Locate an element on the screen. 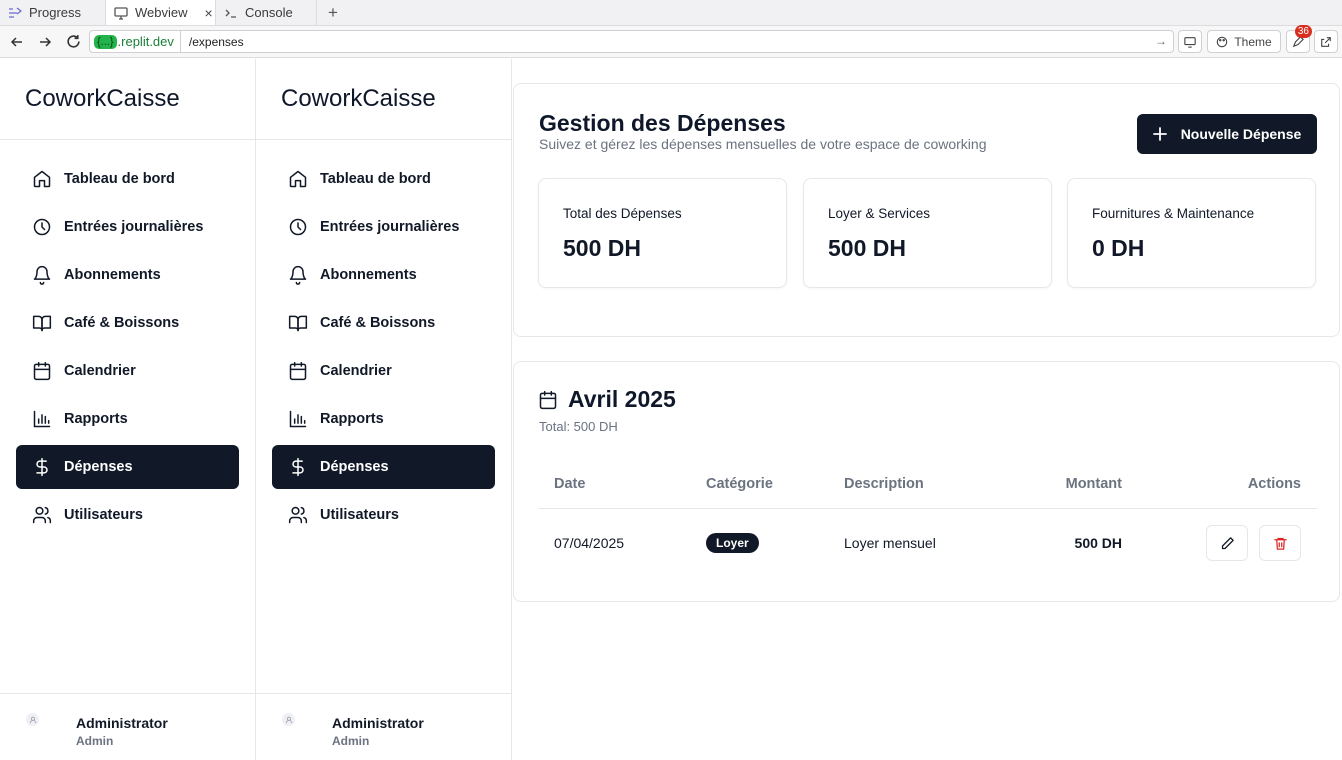 The height and width of the screenshot is (760, 1342). pencil-icon is located at coordinates (1227, 543).